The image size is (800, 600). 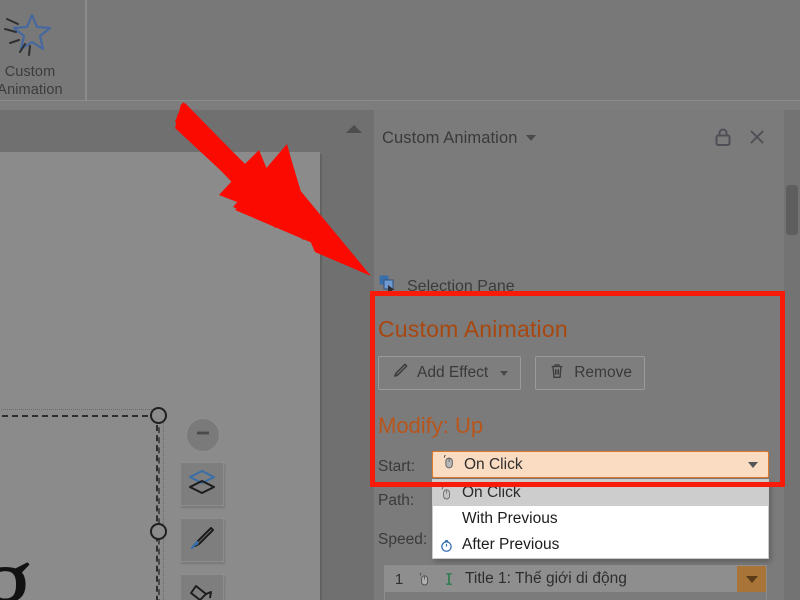 I want to click on dropdown-option-label: On Click, so click(x=491, y=492).